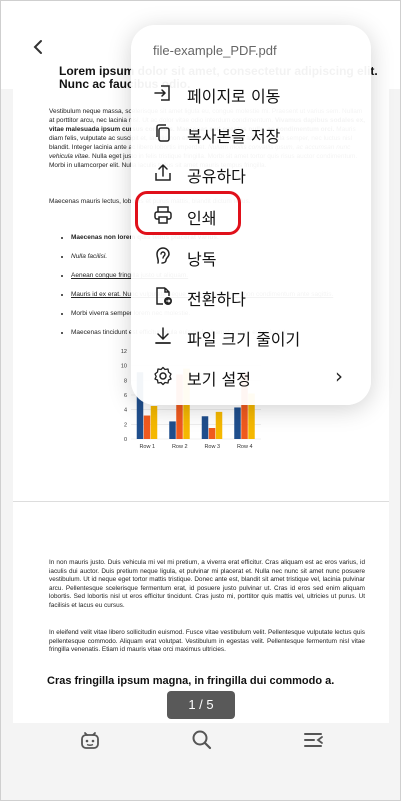 The width and height of the screenshot is (401, 801). Describe the element at coordinates (163, 172) in the screenshot. I see `share-icon` at that location.